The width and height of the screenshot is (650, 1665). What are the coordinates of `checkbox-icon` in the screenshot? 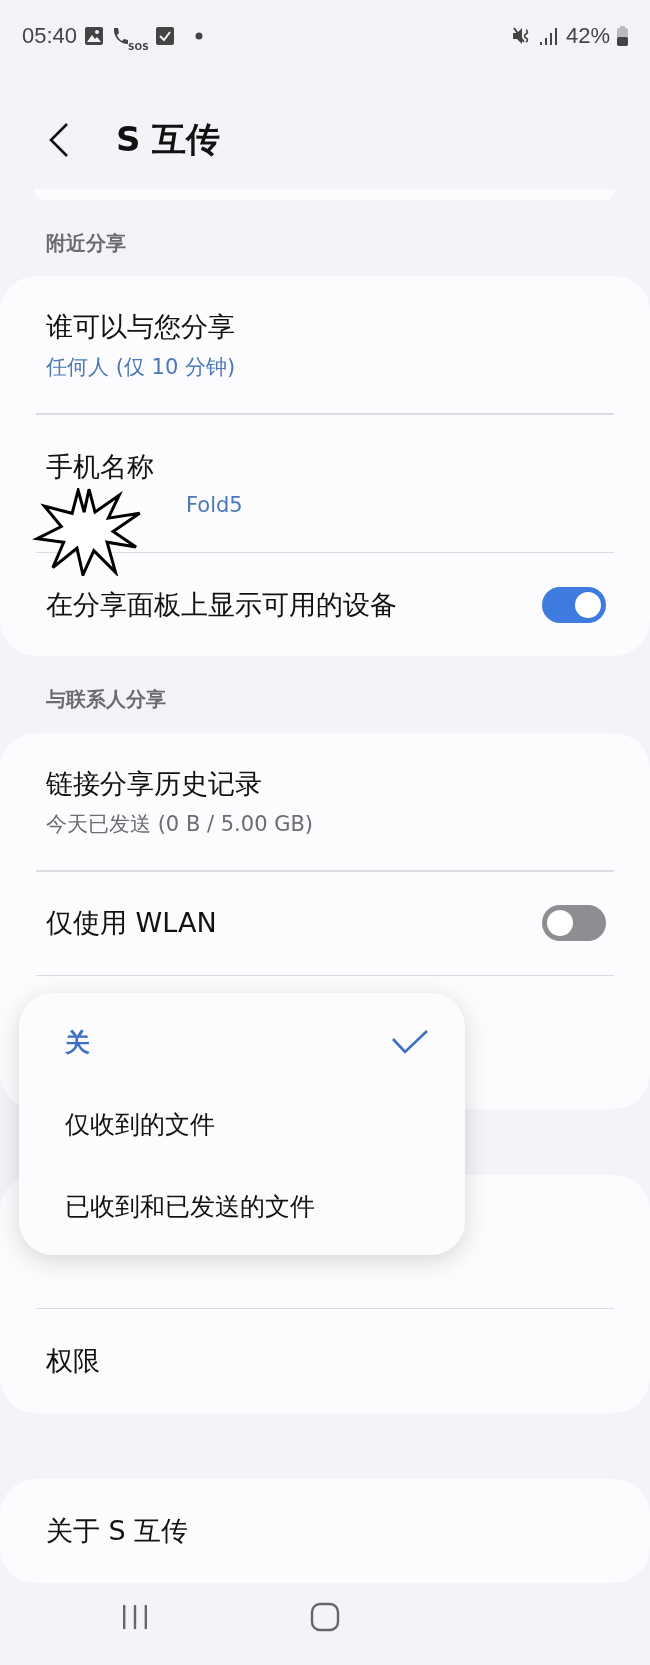 It's located at (164, 35).